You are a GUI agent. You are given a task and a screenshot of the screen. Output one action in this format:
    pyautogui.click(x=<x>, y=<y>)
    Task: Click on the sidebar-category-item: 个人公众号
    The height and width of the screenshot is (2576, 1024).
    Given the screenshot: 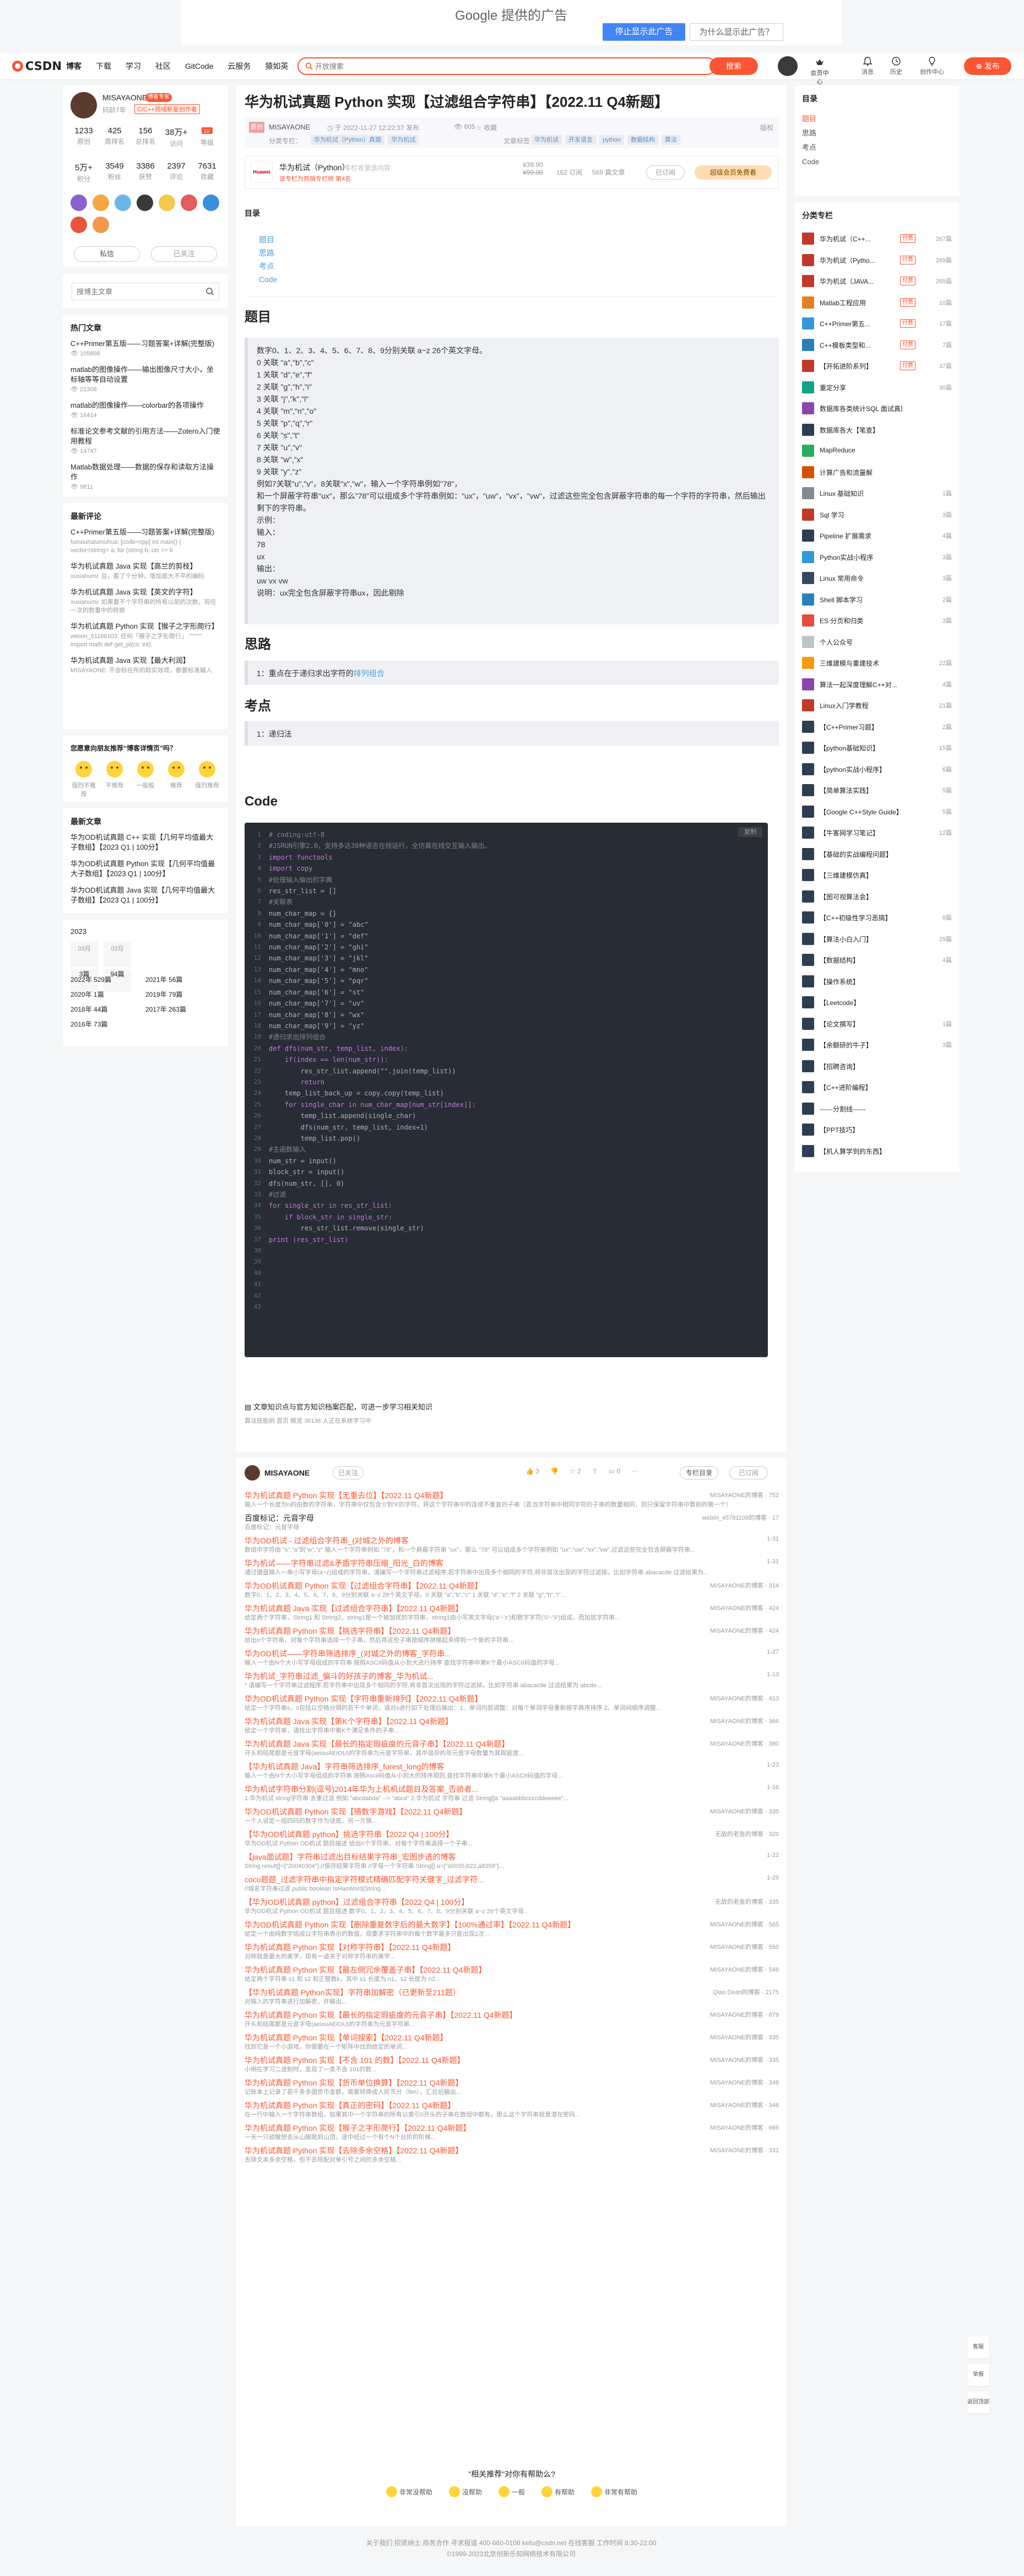 What is the action you would take?
    pyautogui.click(x=877, y=644)
    